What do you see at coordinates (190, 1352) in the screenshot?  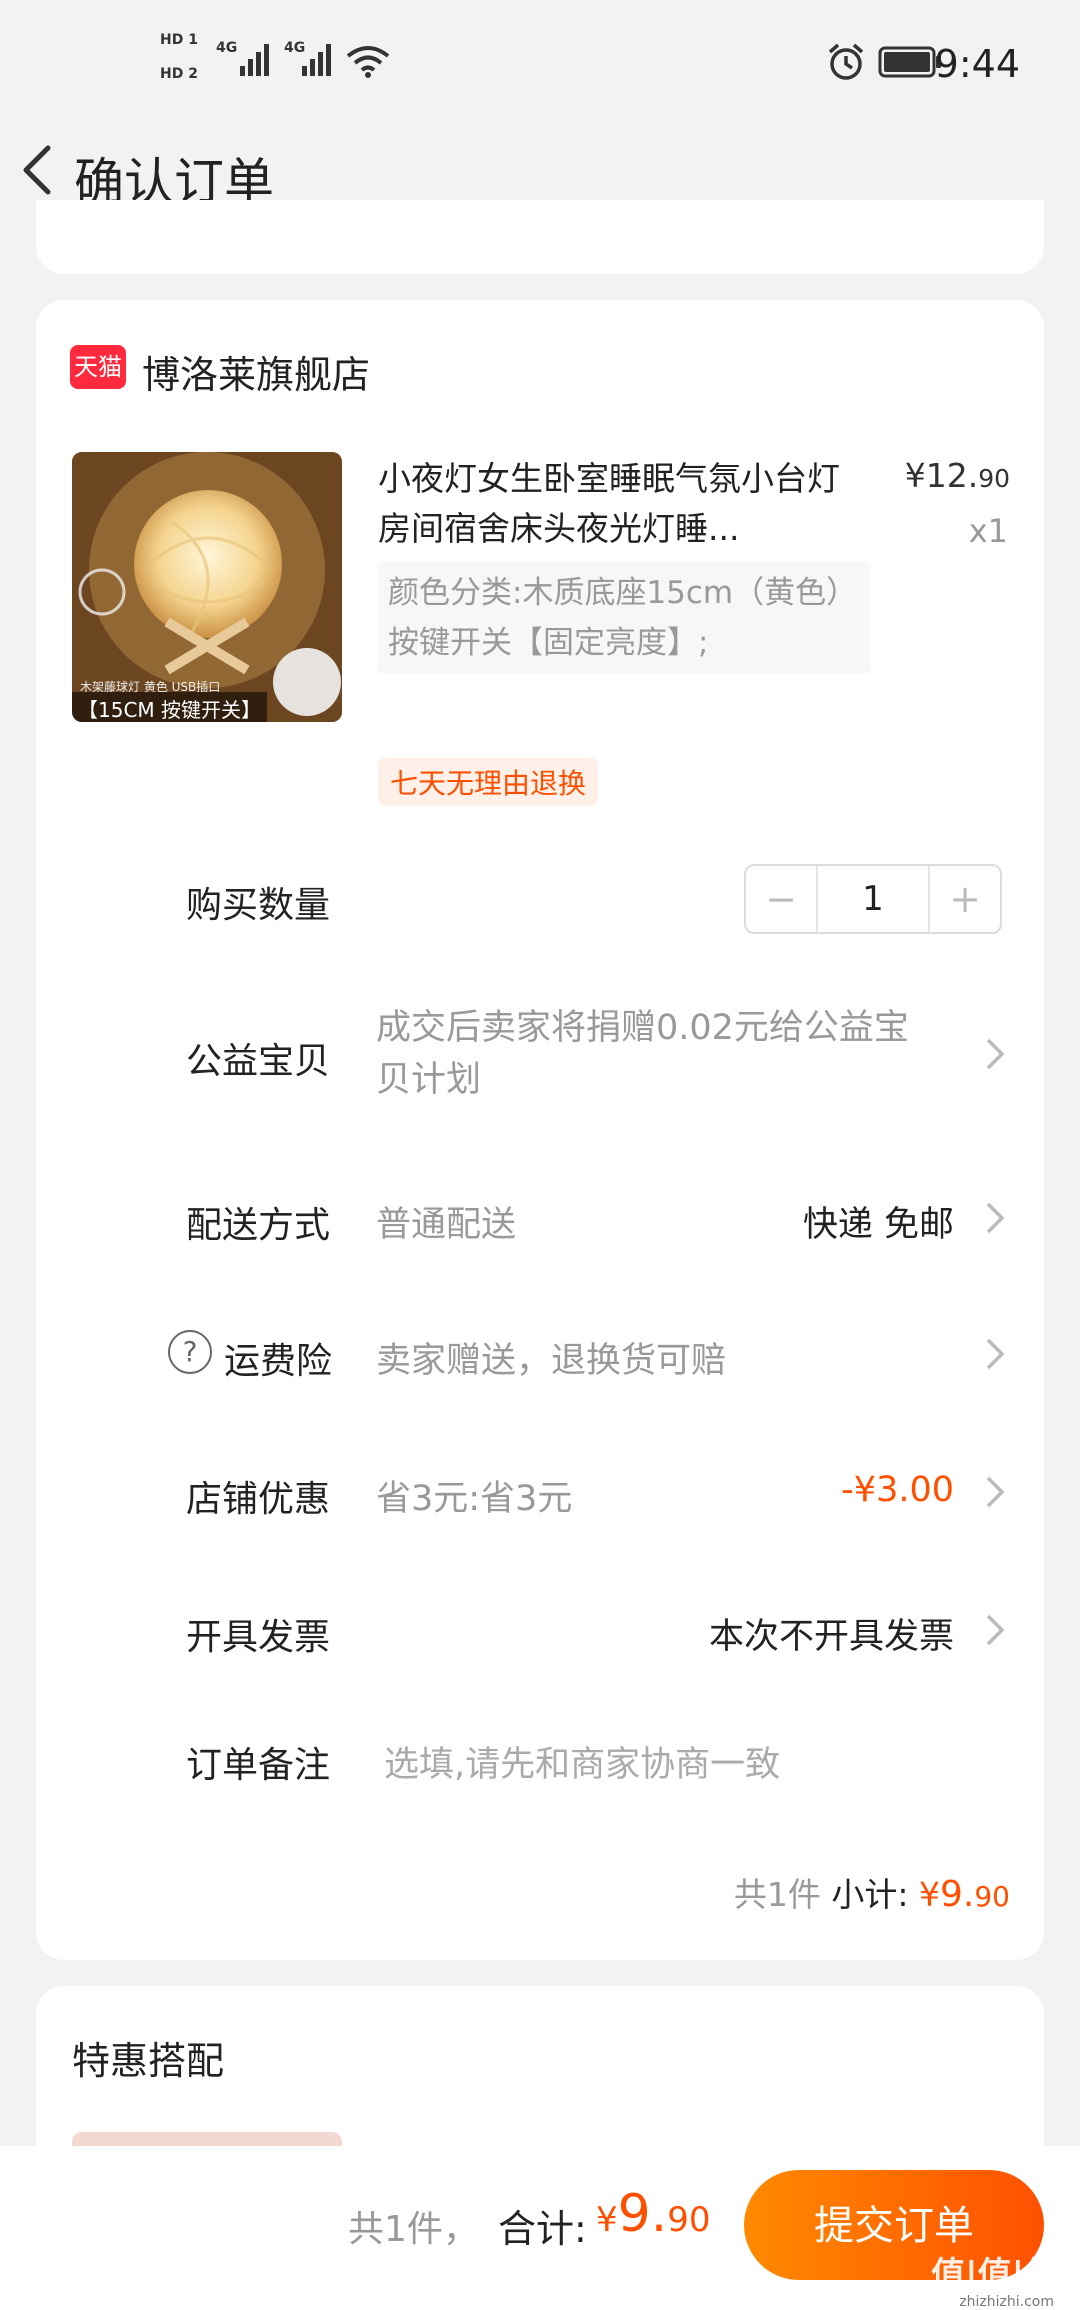 I see `help-icon: ?` at bounding box center [190, 1352].